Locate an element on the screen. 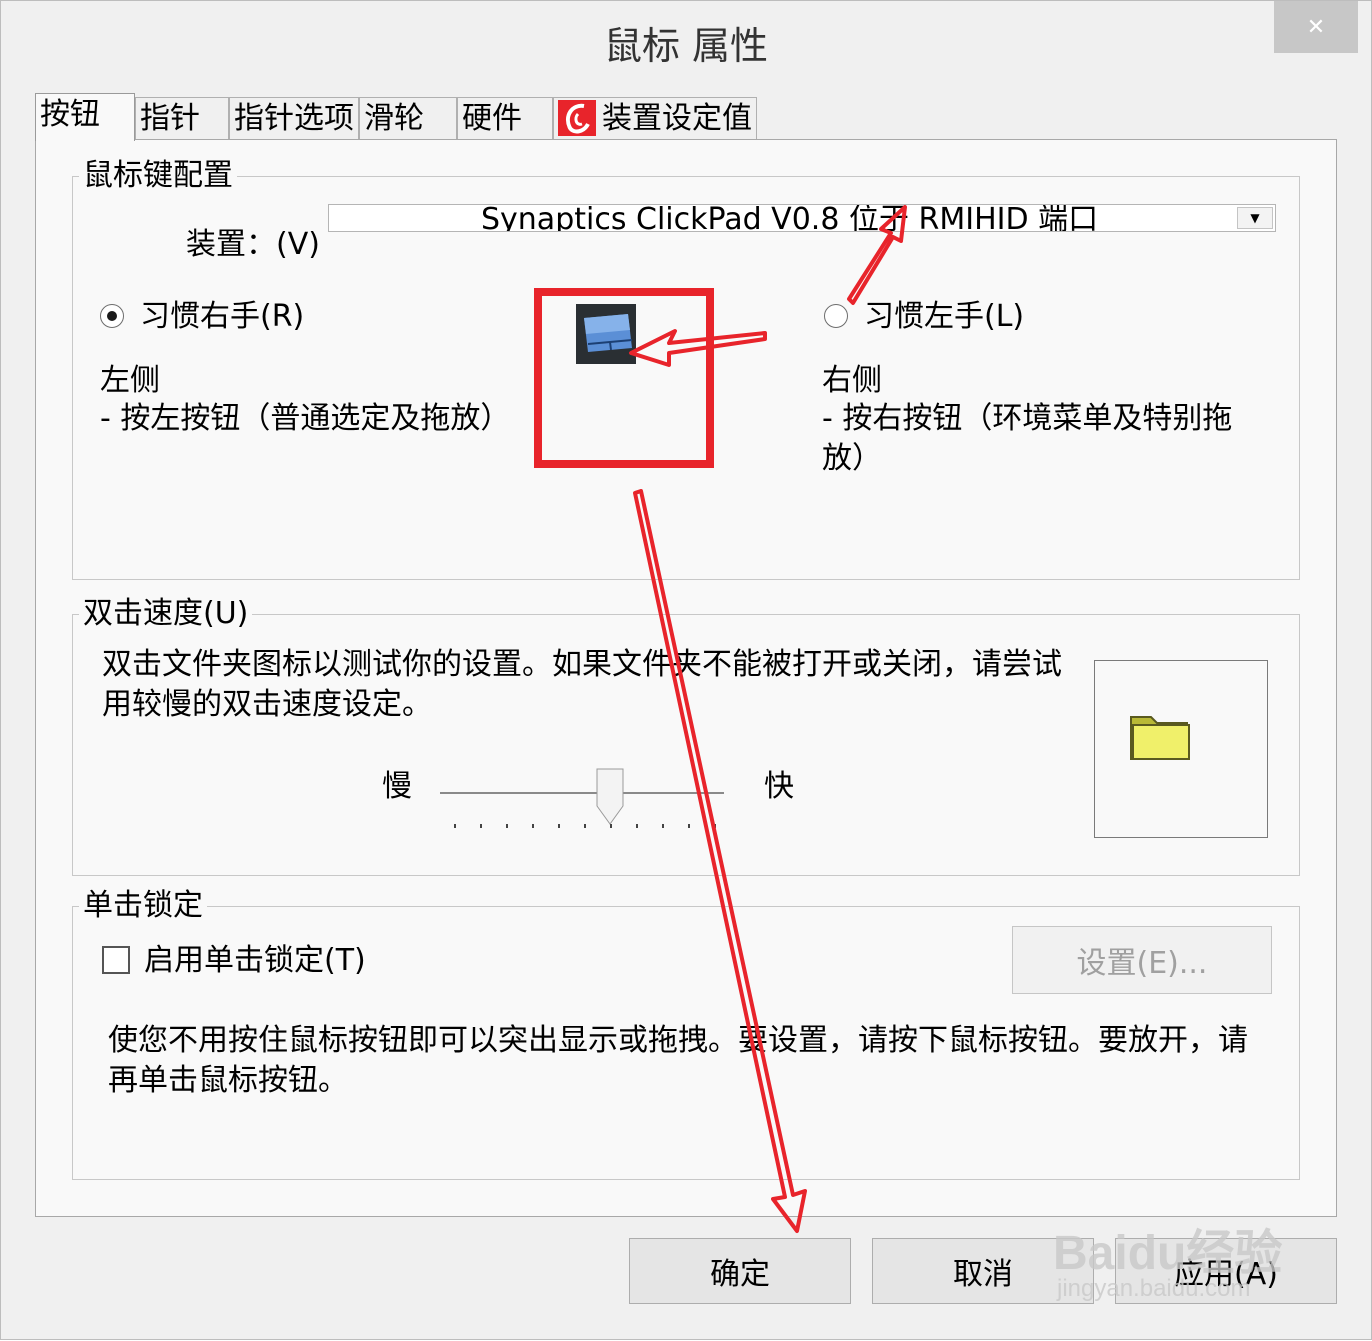 The image size is (1372, 1341). tab-buttons: 按钮 is located at coordinates (85, 117).